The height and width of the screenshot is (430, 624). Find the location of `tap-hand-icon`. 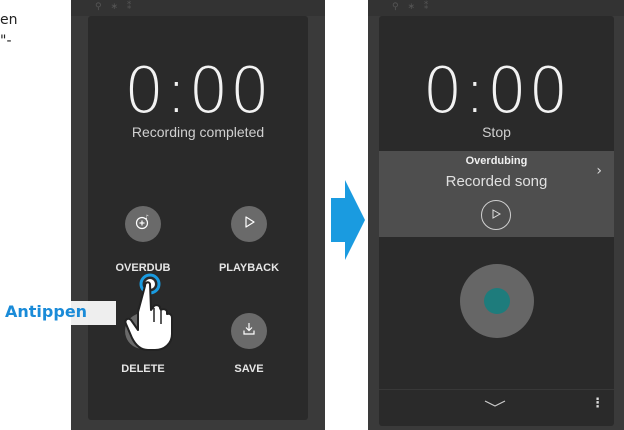

tap-hand-icon is located at coordinates (147, 311).